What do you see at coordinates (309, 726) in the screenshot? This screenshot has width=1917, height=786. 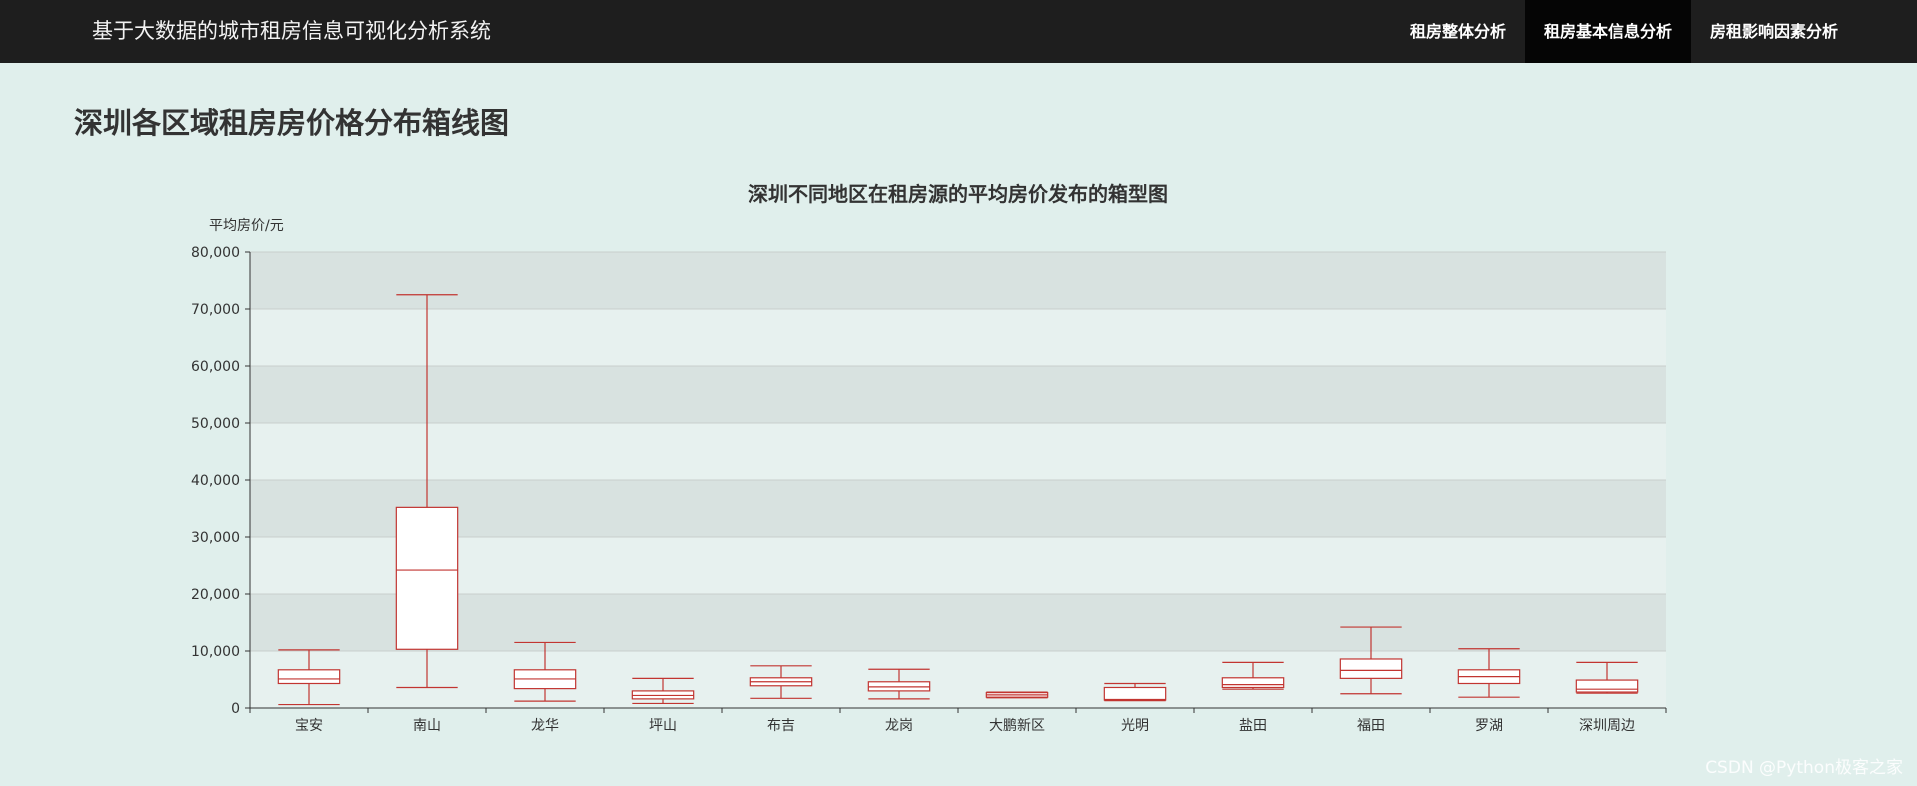 I see `x-tick-label: 宝安` at bounding box center [309, 726].